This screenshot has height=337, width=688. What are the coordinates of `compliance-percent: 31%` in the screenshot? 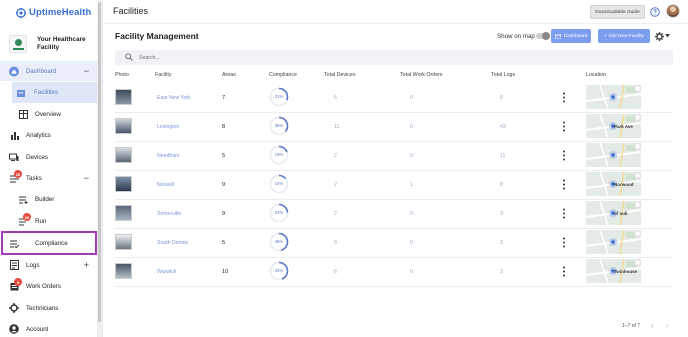 It's located at (279, 96).